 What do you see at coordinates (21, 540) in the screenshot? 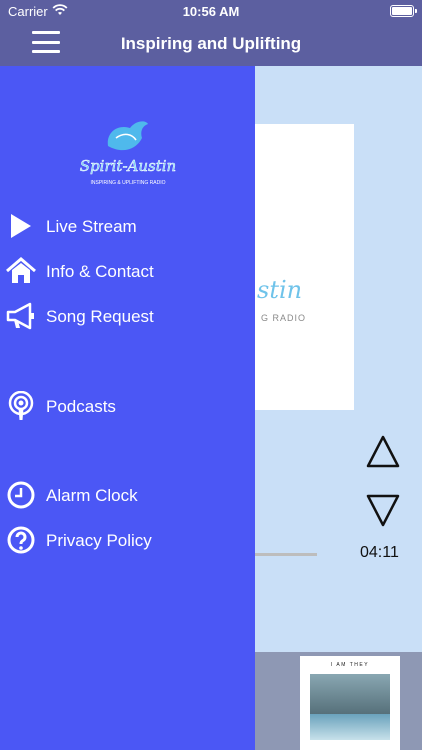
I see `question-icon` at bounding box center [21, 540].